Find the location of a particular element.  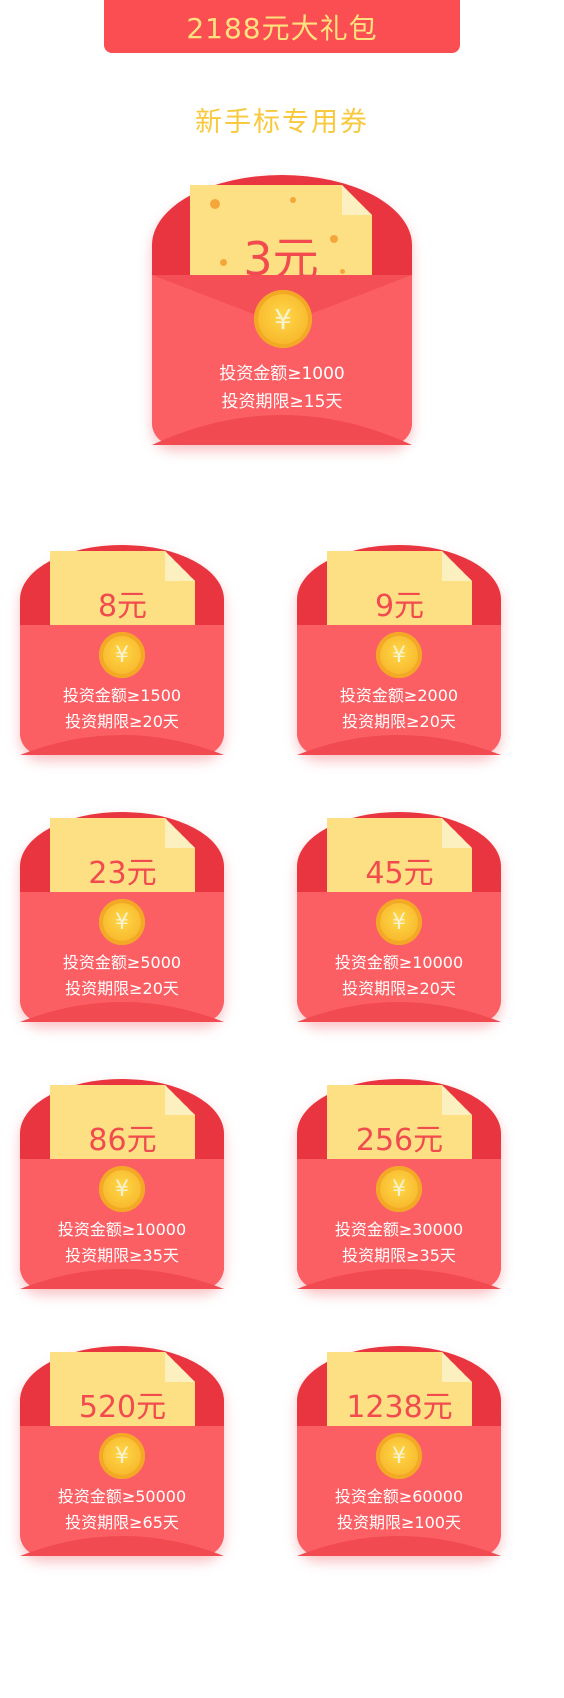

min-investment-label: 投资金额≥60000 is located at coordinates (399, 1496).